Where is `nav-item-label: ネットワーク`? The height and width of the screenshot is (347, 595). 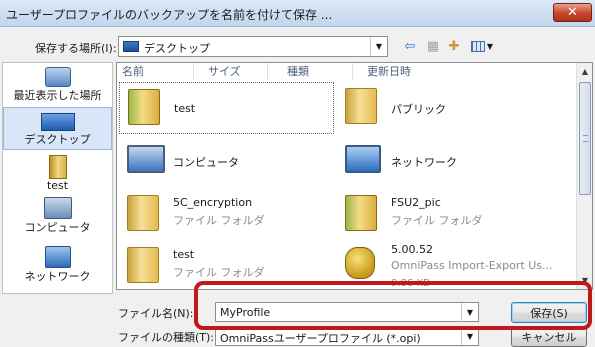
nav-item-label: ネットワーク is located at coordinates (57, 276).